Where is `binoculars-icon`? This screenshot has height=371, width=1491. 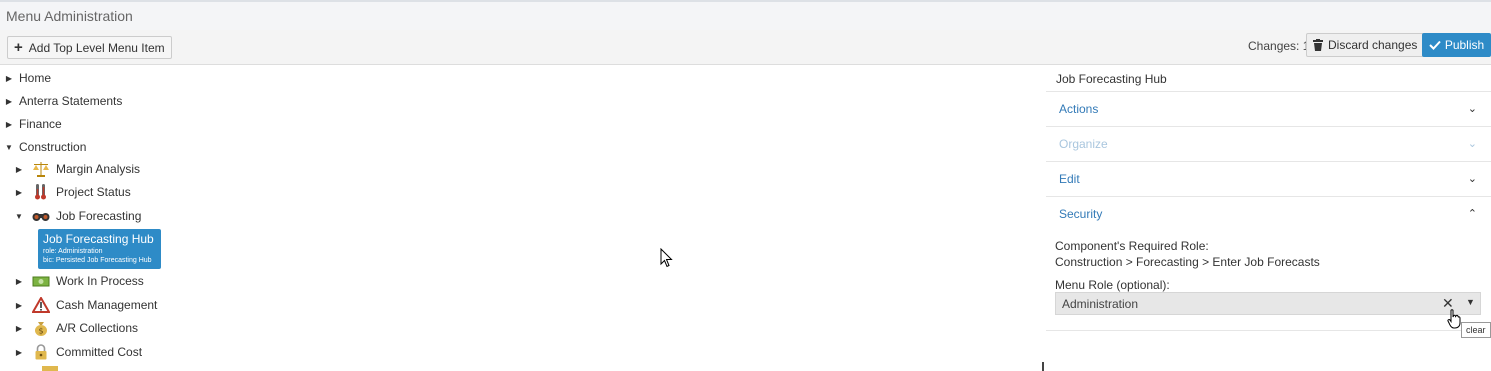 binoculars-icon is located at coordinates (41, 216).